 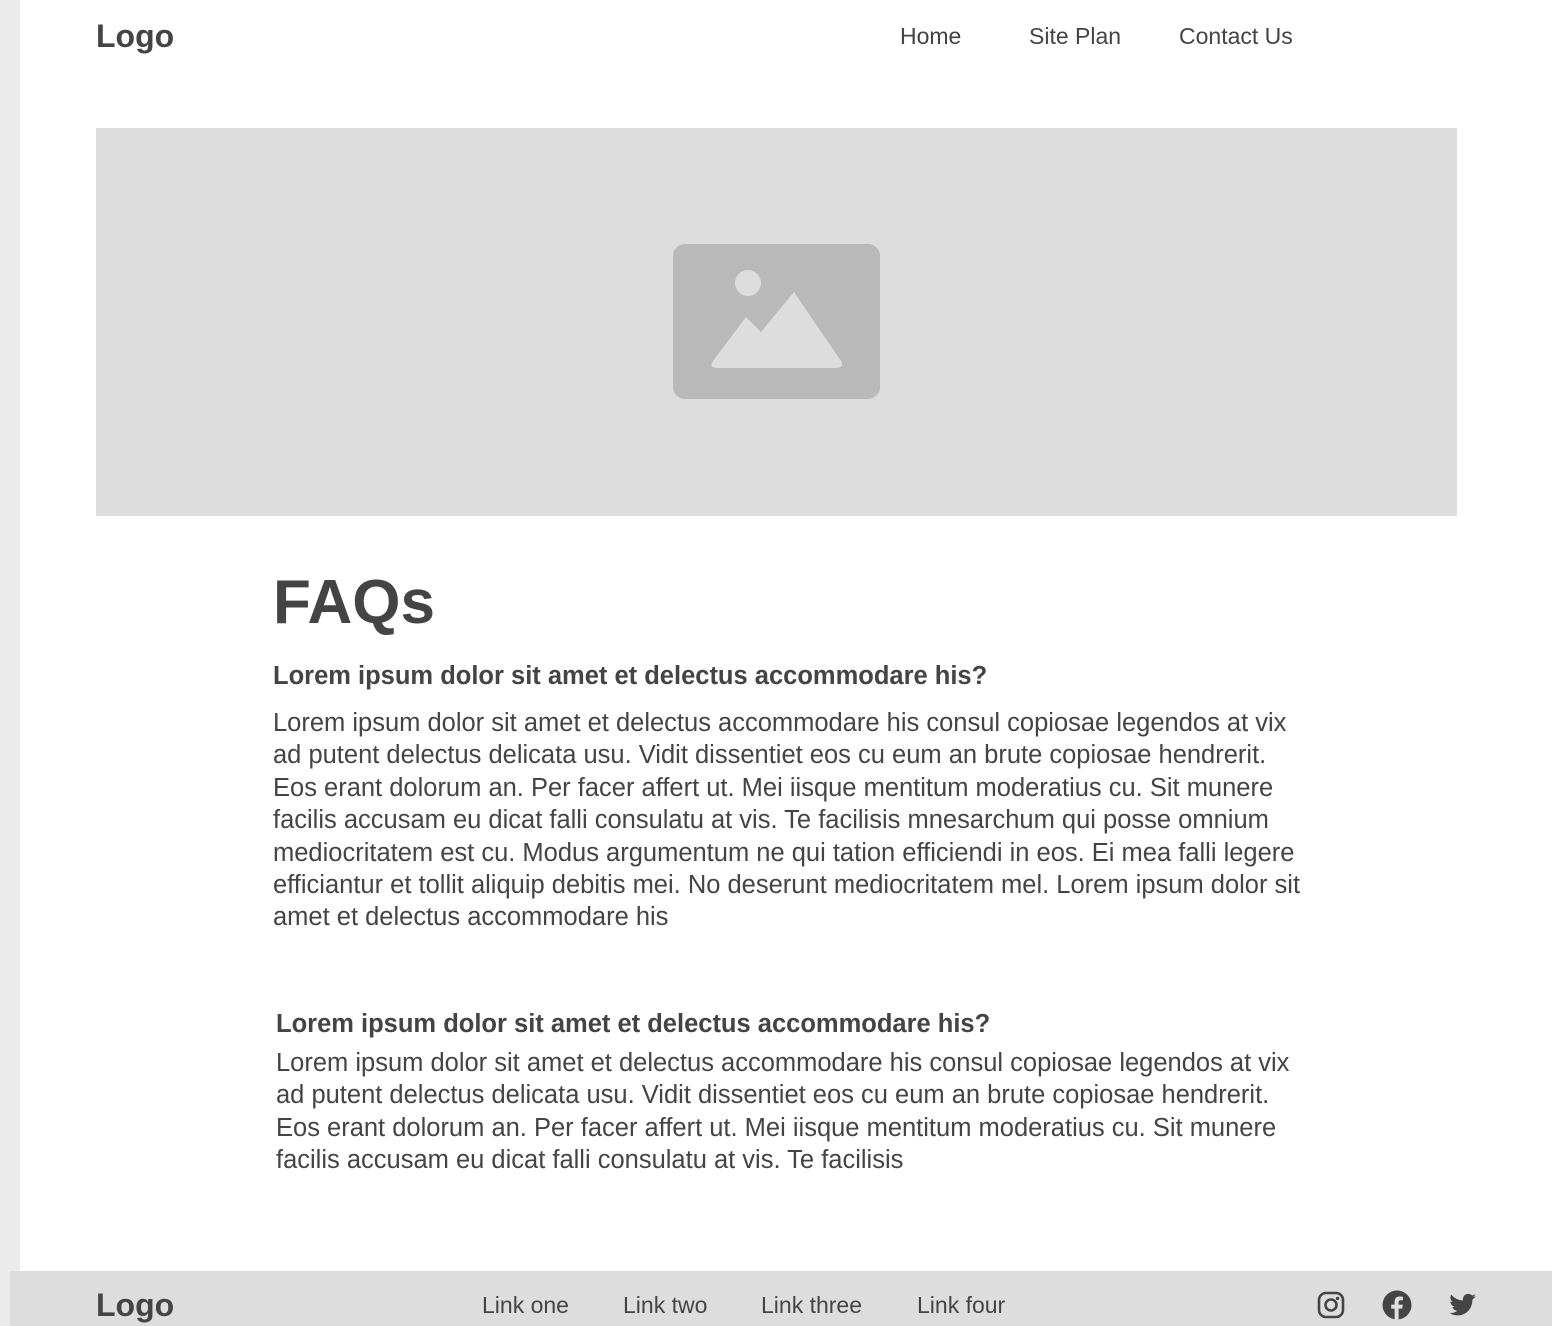 I want to click on page-title: FAQs, so click(x=354, y=602).